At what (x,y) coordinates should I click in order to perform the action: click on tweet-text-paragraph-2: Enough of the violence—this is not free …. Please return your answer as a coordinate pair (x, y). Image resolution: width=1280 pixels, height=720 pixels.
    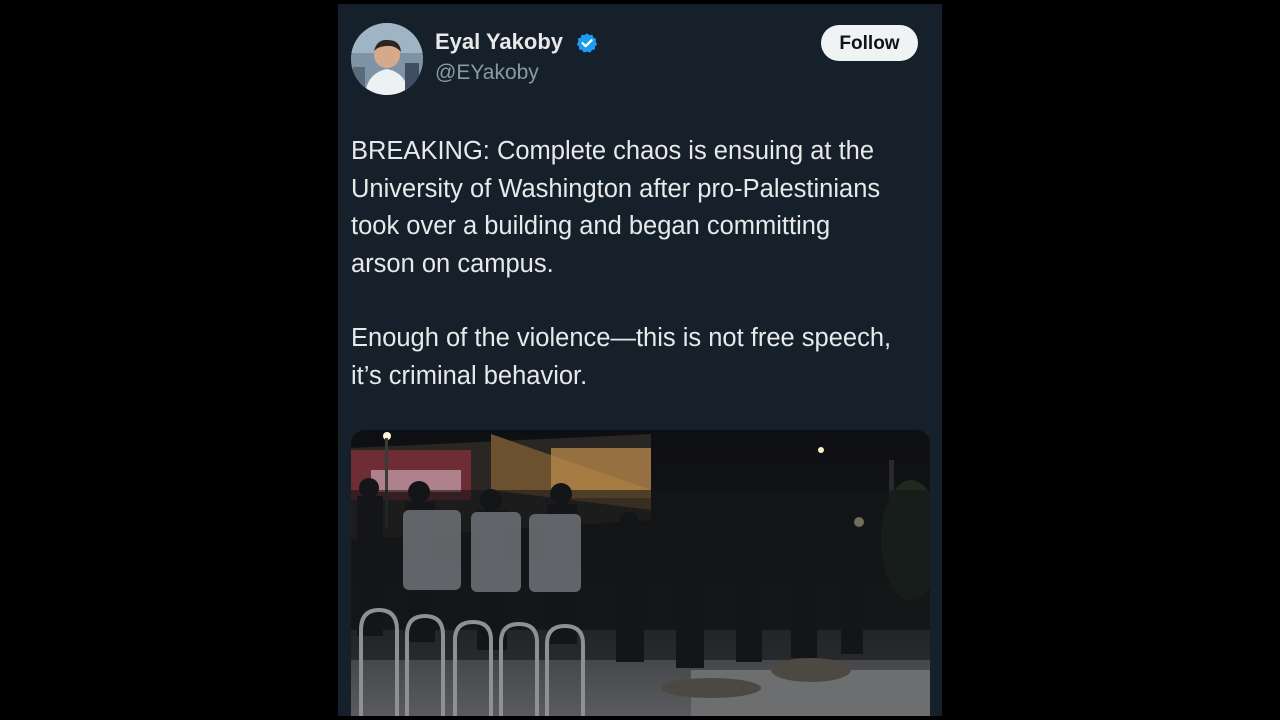
    Looking at the image, I should click on (621, 357).